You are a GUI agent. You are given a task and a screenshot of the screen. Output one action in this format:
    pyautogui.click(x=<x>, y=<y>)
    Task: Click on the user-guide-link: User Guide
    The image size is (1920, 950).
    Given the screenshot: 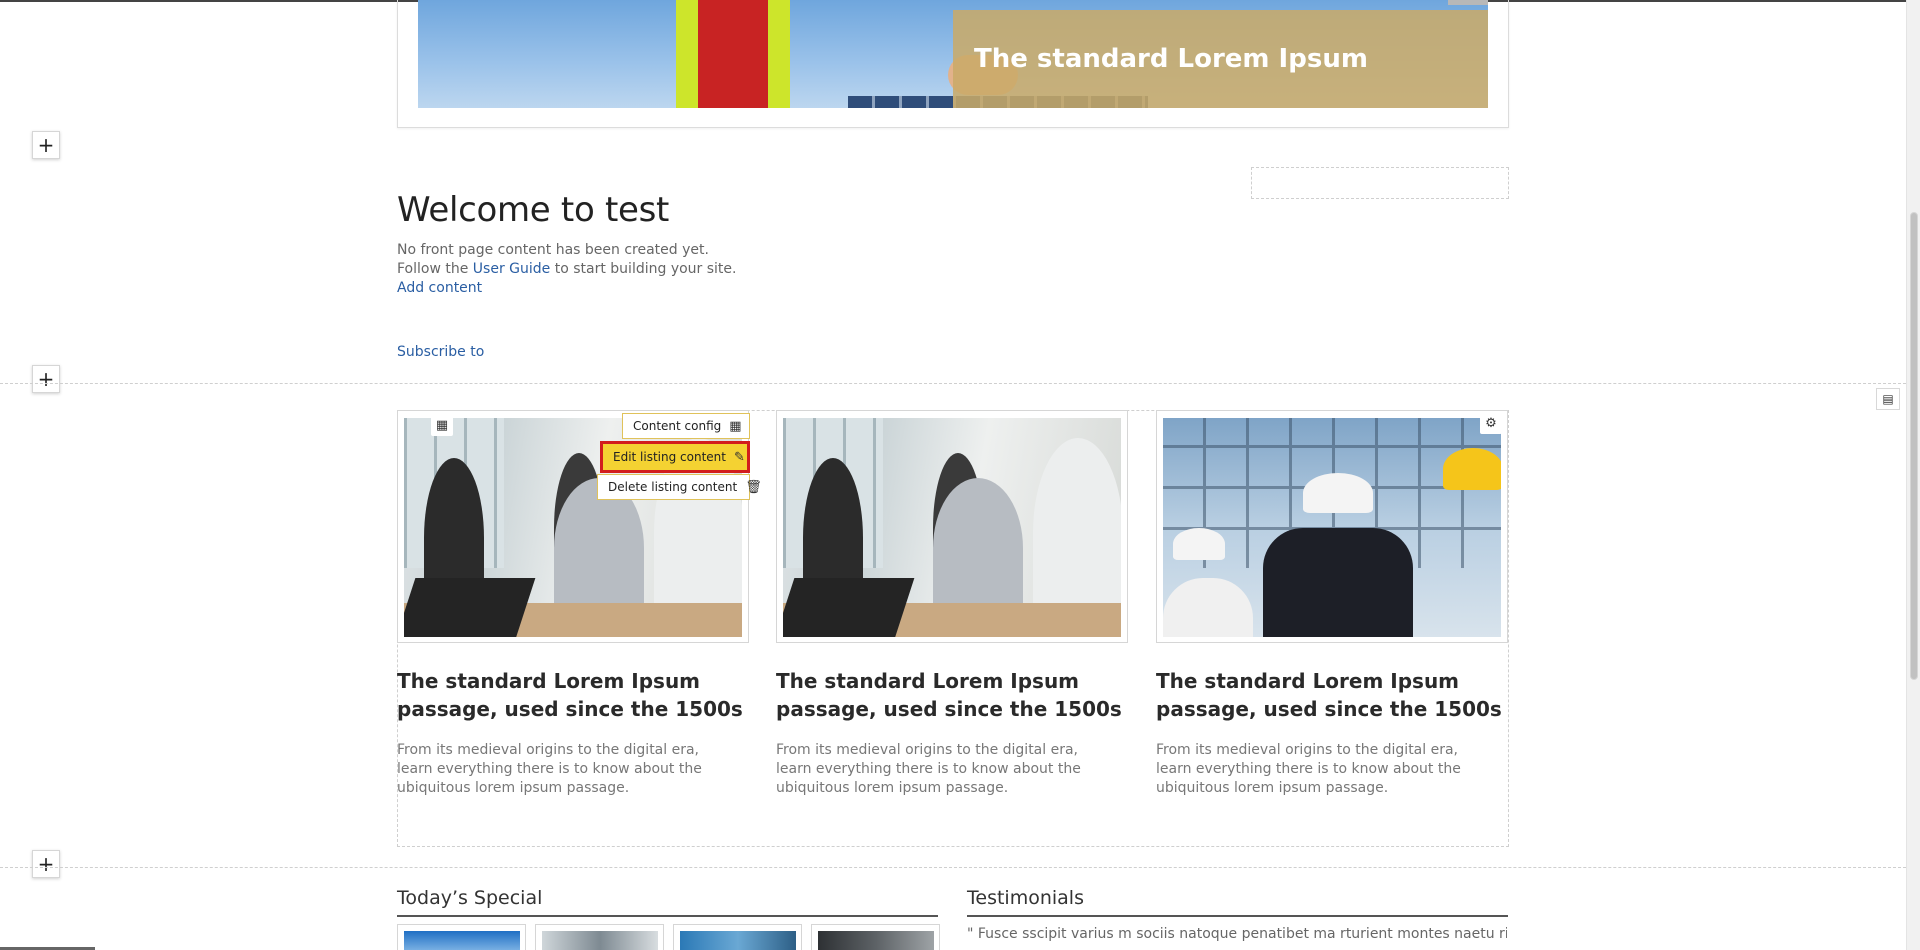 What is the action you would take?
    pyautogui.click(x=511, y=269)
    